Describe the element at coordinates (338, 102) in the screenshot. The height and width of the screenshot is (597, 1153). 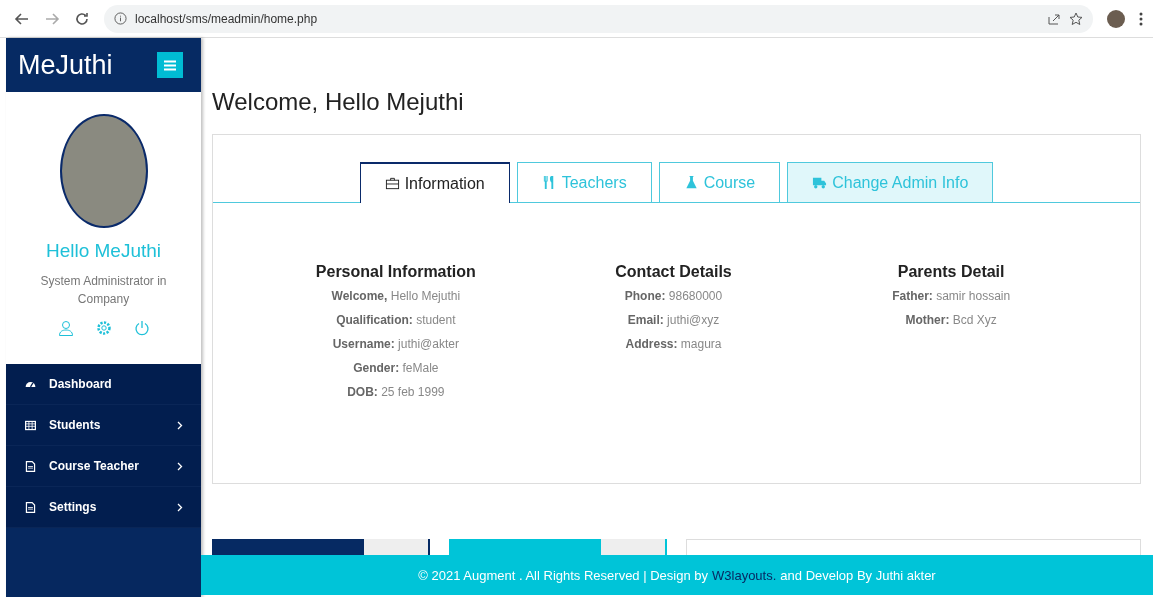
I see `page-title: Welcome, Hello Mejuthi` at that location.